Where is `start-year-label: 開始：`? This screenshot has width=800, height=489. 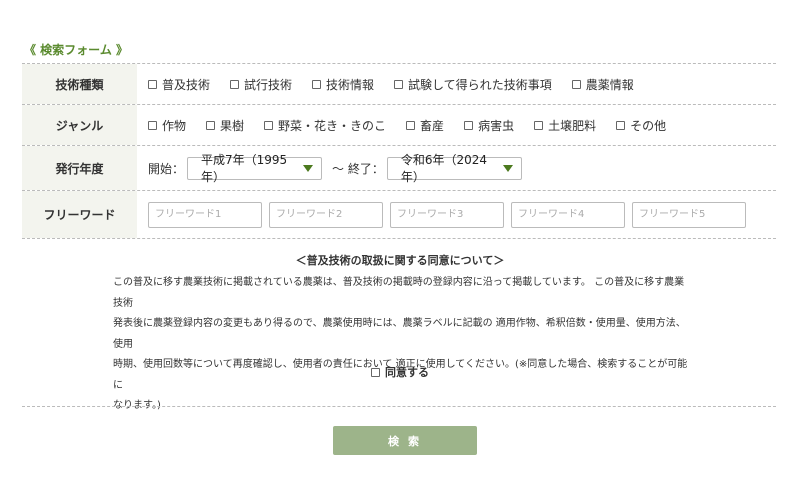
start-year-label: 開始： is located at coordinates (166, 168).